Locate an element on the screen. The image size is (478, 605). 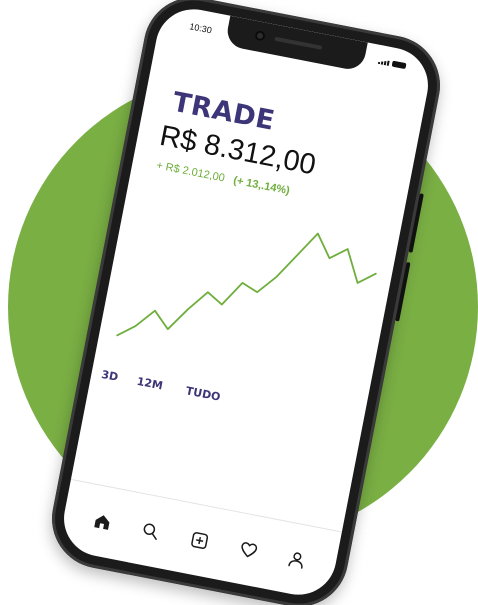
add-icon is located at coordinates (200, 540).